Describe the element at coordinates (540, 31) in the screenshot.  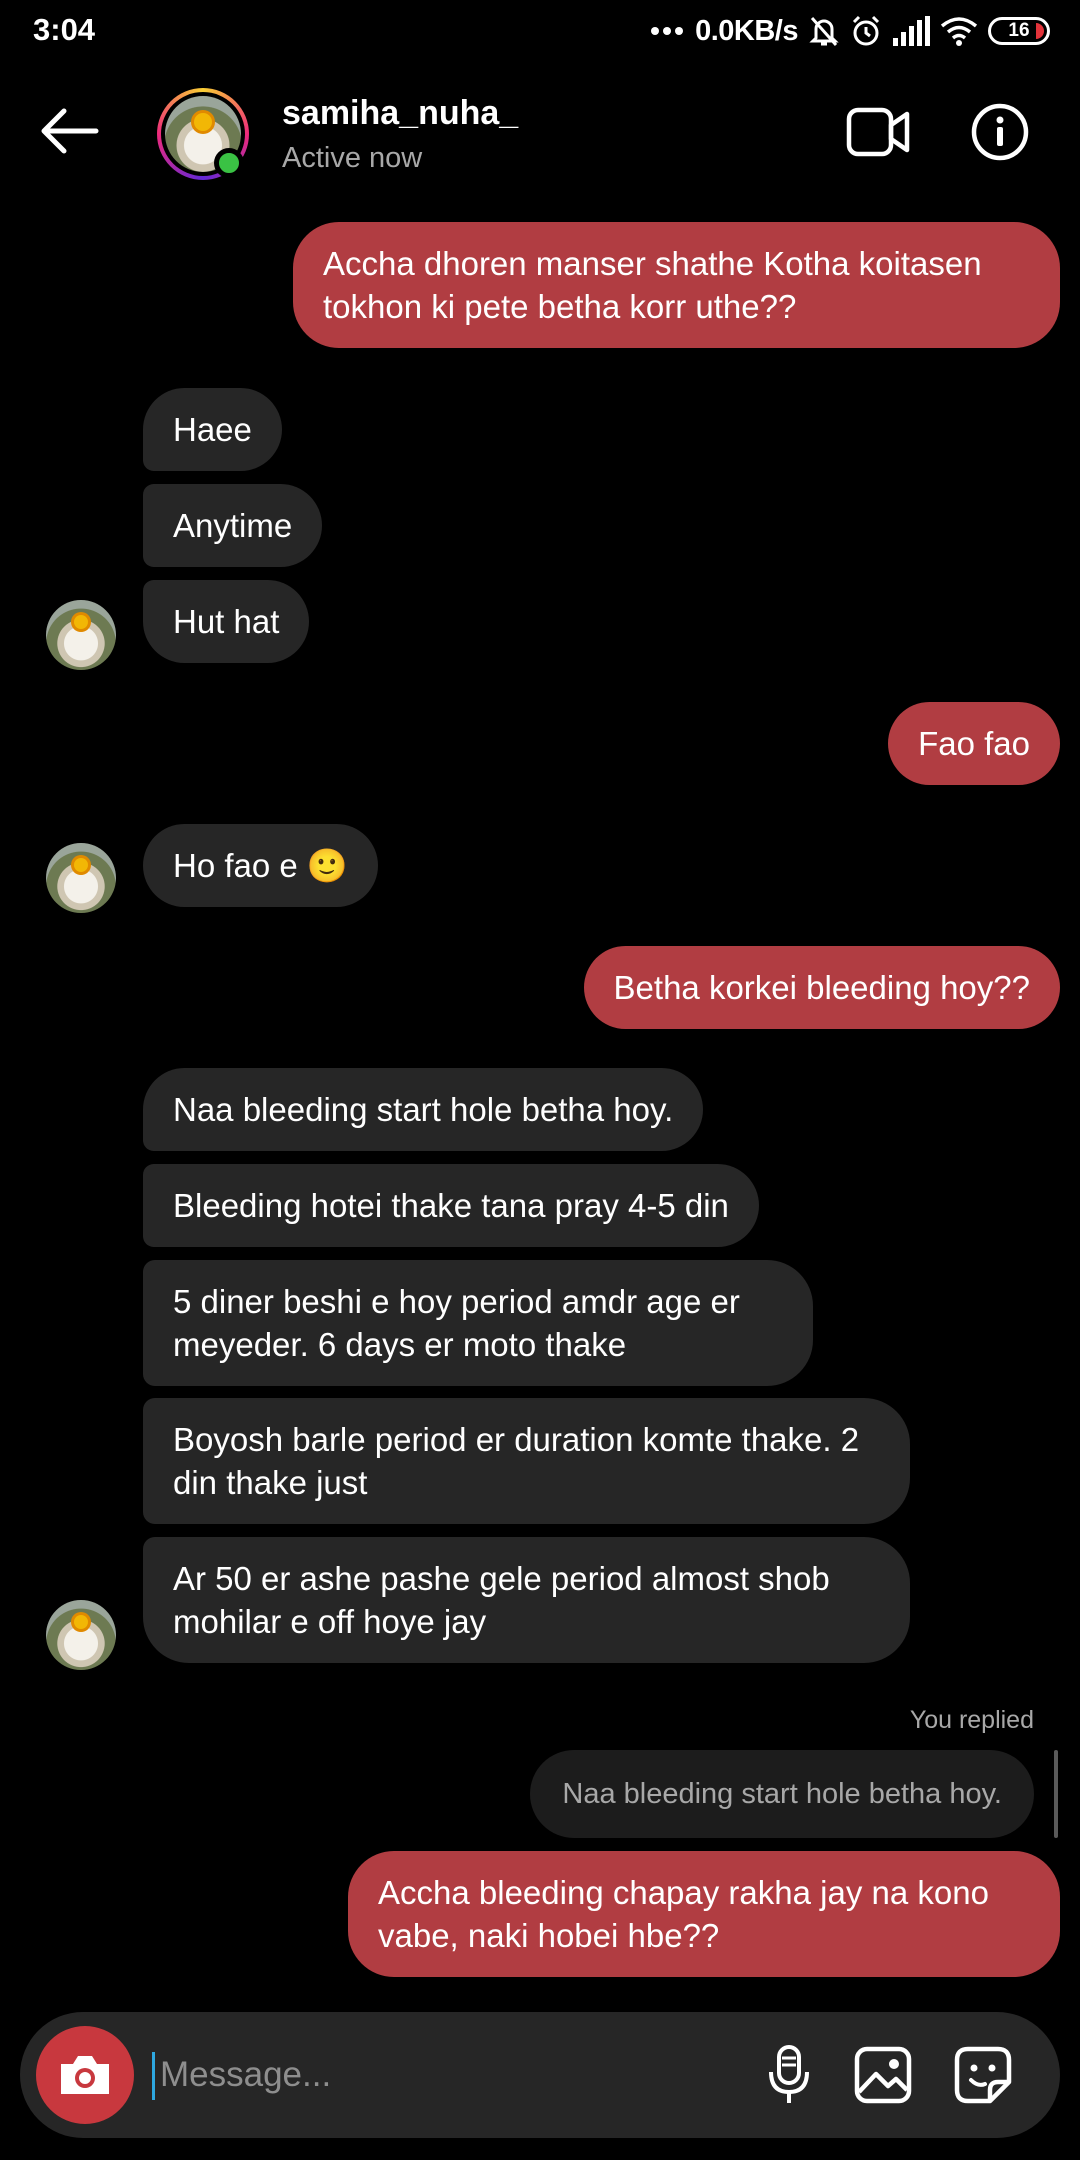
I see `status-bar: 3:04 0.0KB/s 16` at that location.